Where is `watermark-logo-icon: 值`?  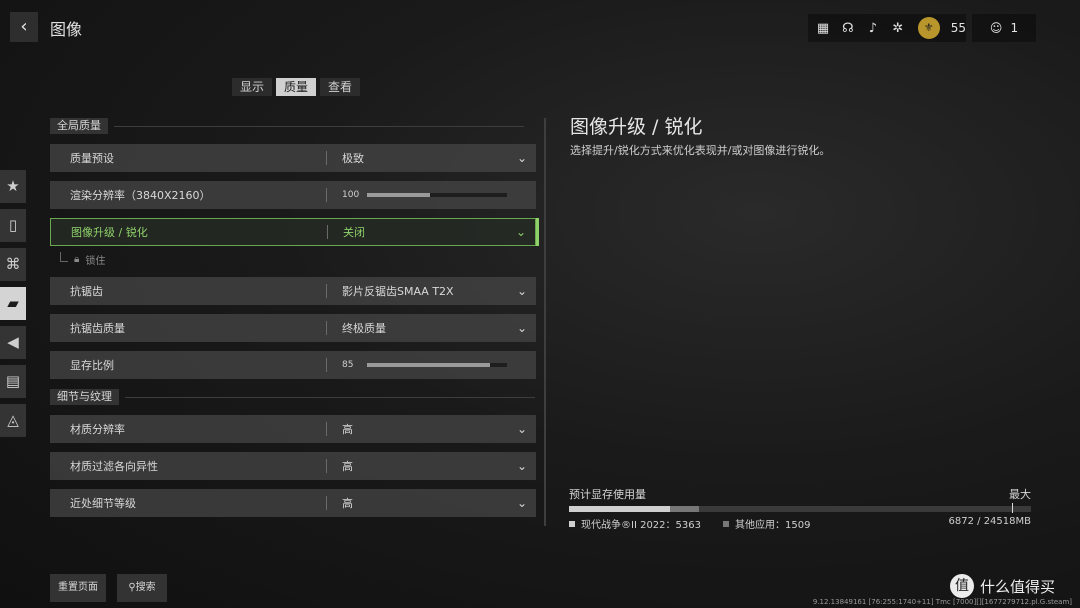 watermark-logo-icon: 值 is located at coordinates (962, 586).